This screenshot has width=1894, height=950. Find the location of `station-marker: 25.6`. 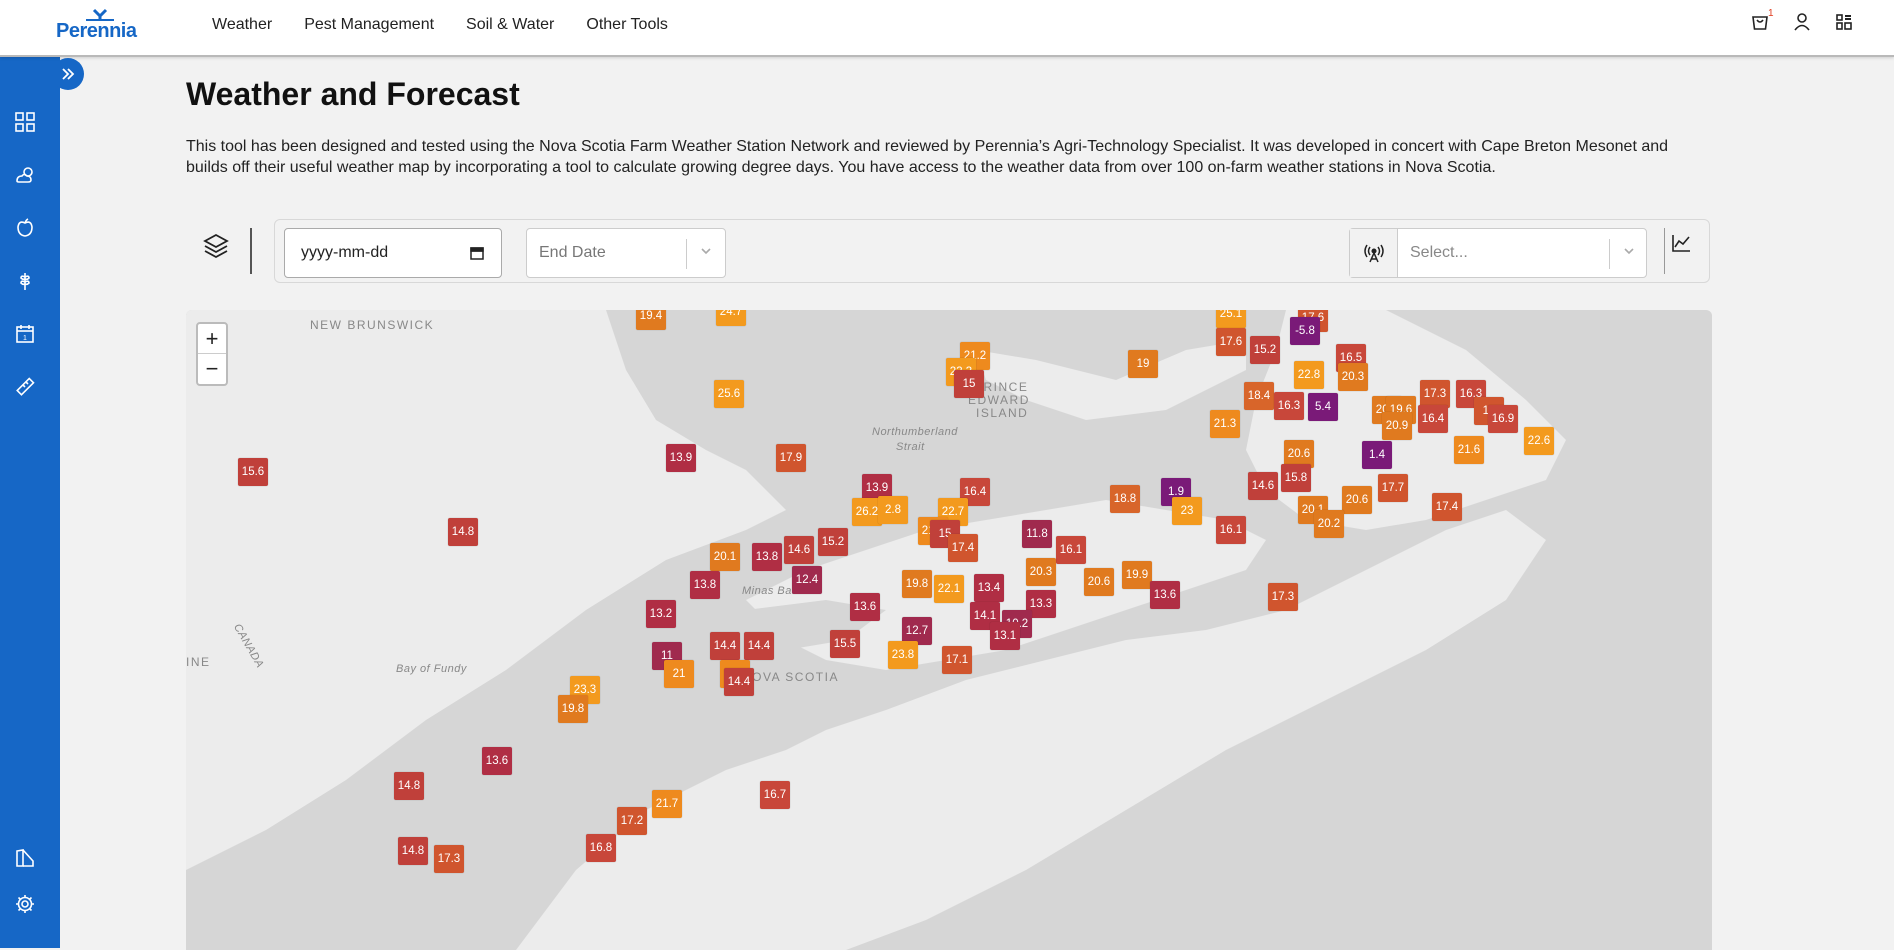

station-marker: 25.6 is located at coordinates (729, 394).